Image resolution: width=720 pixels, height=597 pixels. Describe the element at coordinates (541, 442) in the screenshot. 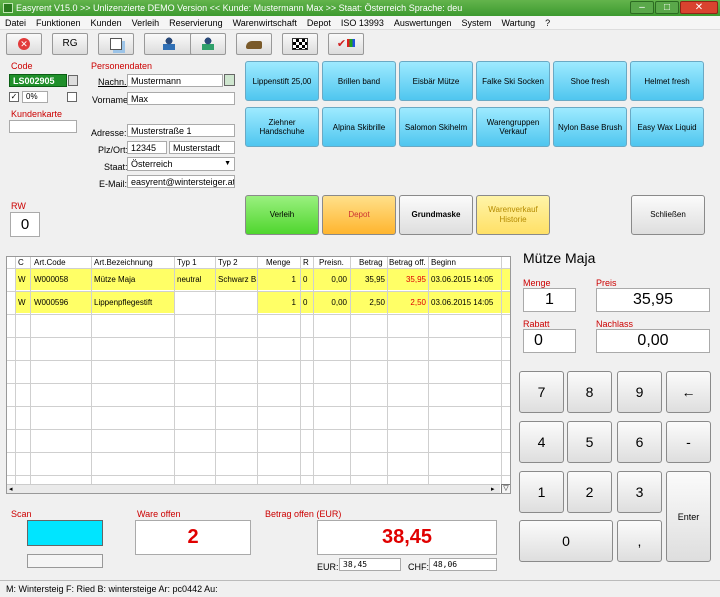

I see `key-4: 4` at that location.